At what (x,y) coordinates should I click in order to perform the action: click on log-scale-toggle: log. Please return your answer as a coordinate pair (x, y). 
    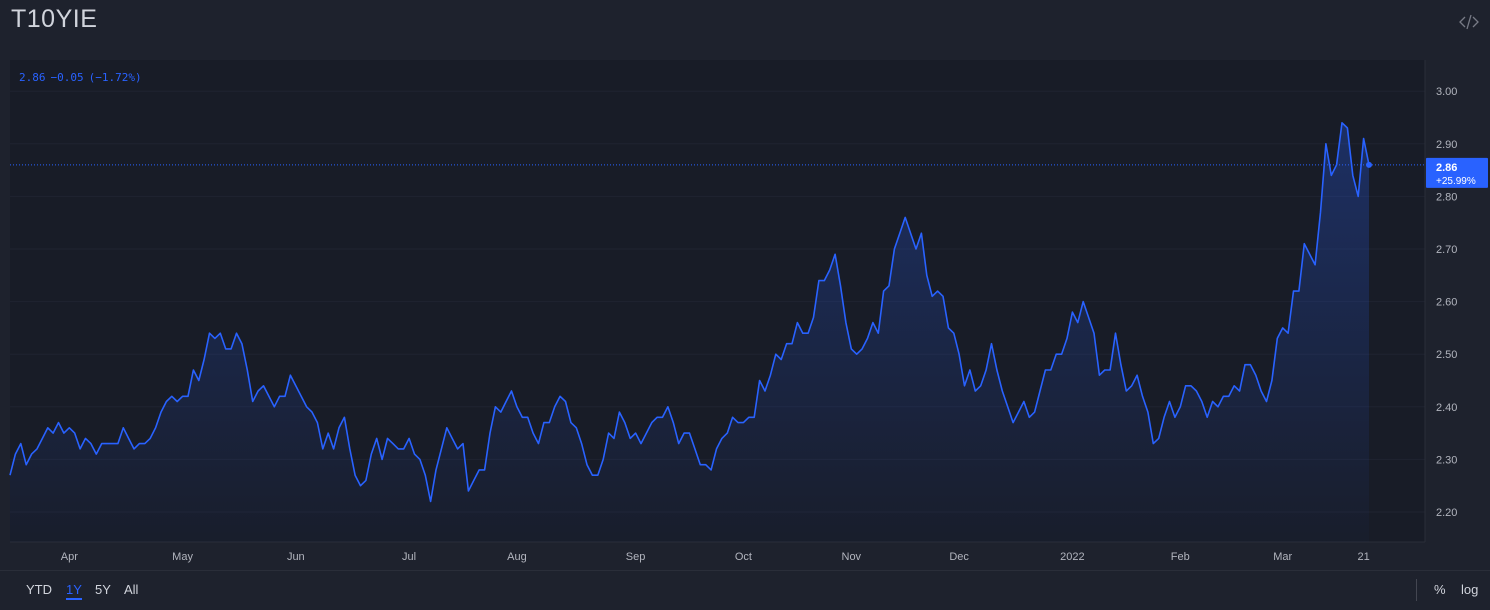
    Looking at the image, I should click on (1469, 589).